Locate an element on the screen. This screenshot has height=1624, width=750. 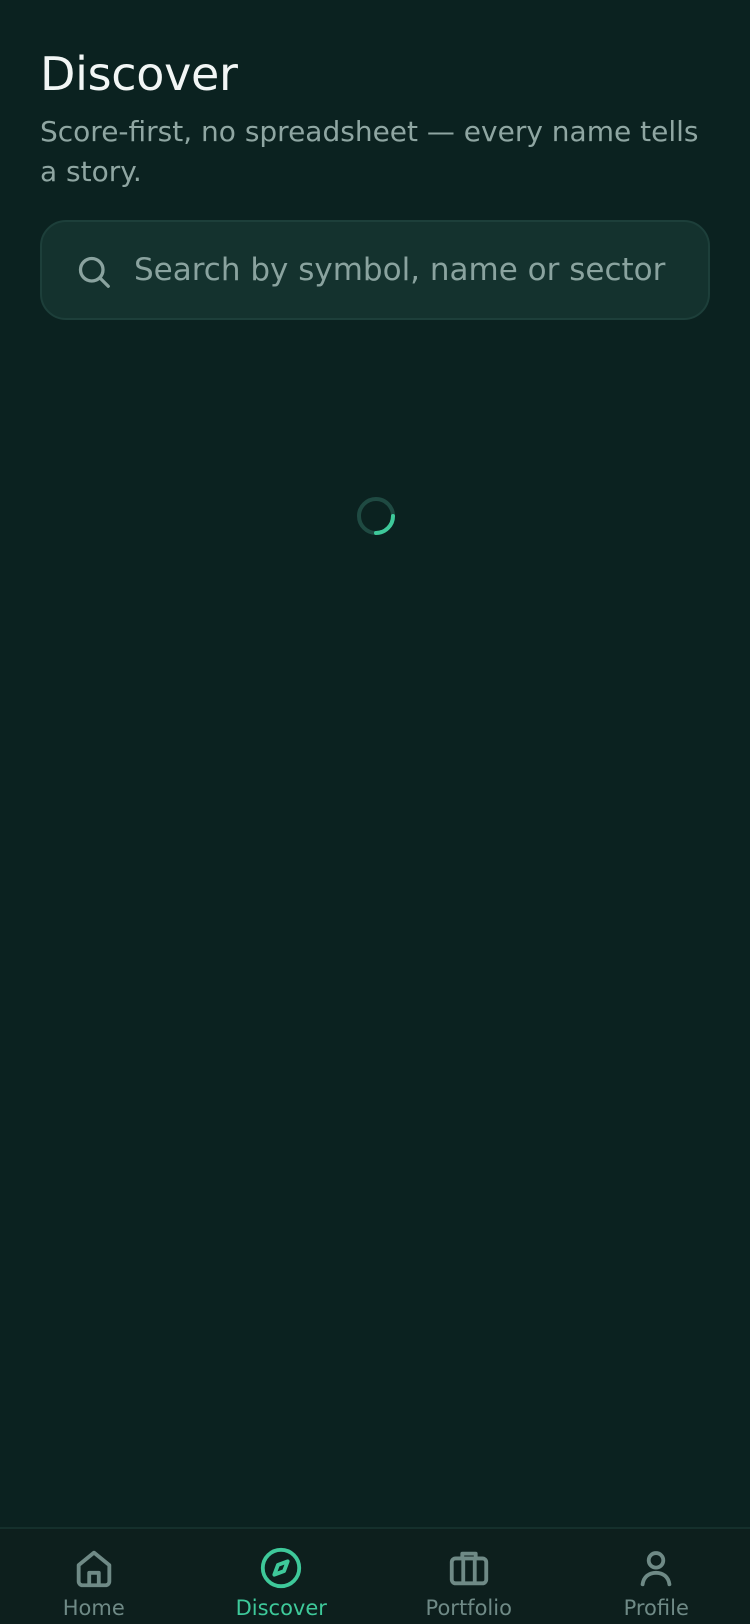
tab-profile: Profile is located at coordinates (656, 1576).